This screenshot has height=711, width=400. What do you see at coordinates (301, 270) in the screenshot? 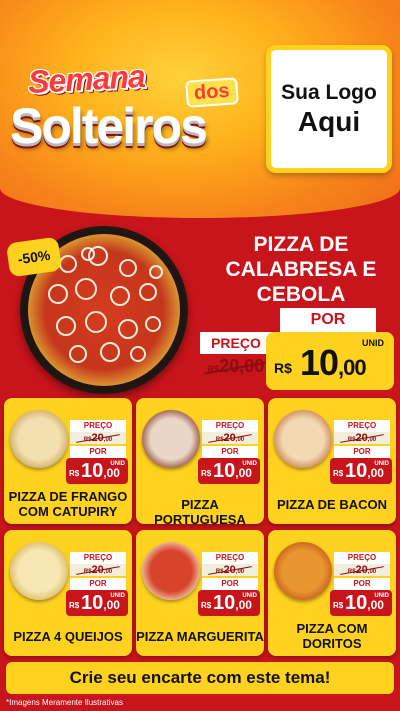
I see `featured-title: PIZZA DE CALABRESA E CEBOLA` at bounding box center [301, 270].